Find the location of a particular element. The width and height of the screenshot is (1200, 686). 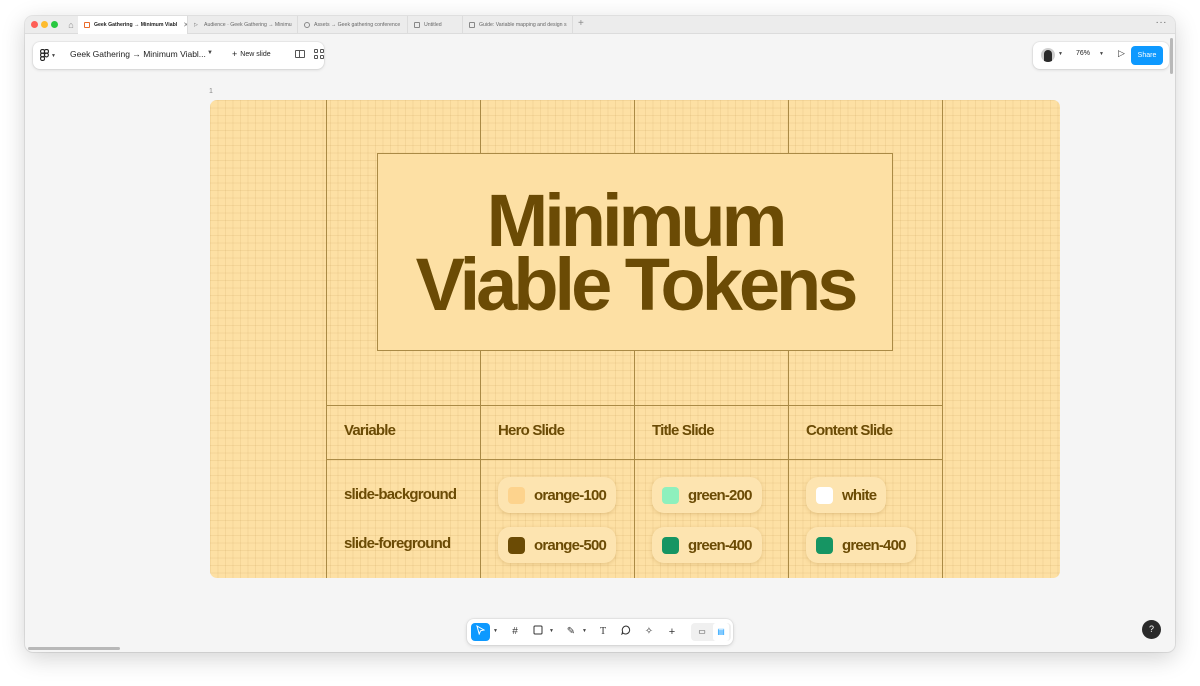

slide-title-line-2: Viable Tokens is located at coordinates (637, 284).